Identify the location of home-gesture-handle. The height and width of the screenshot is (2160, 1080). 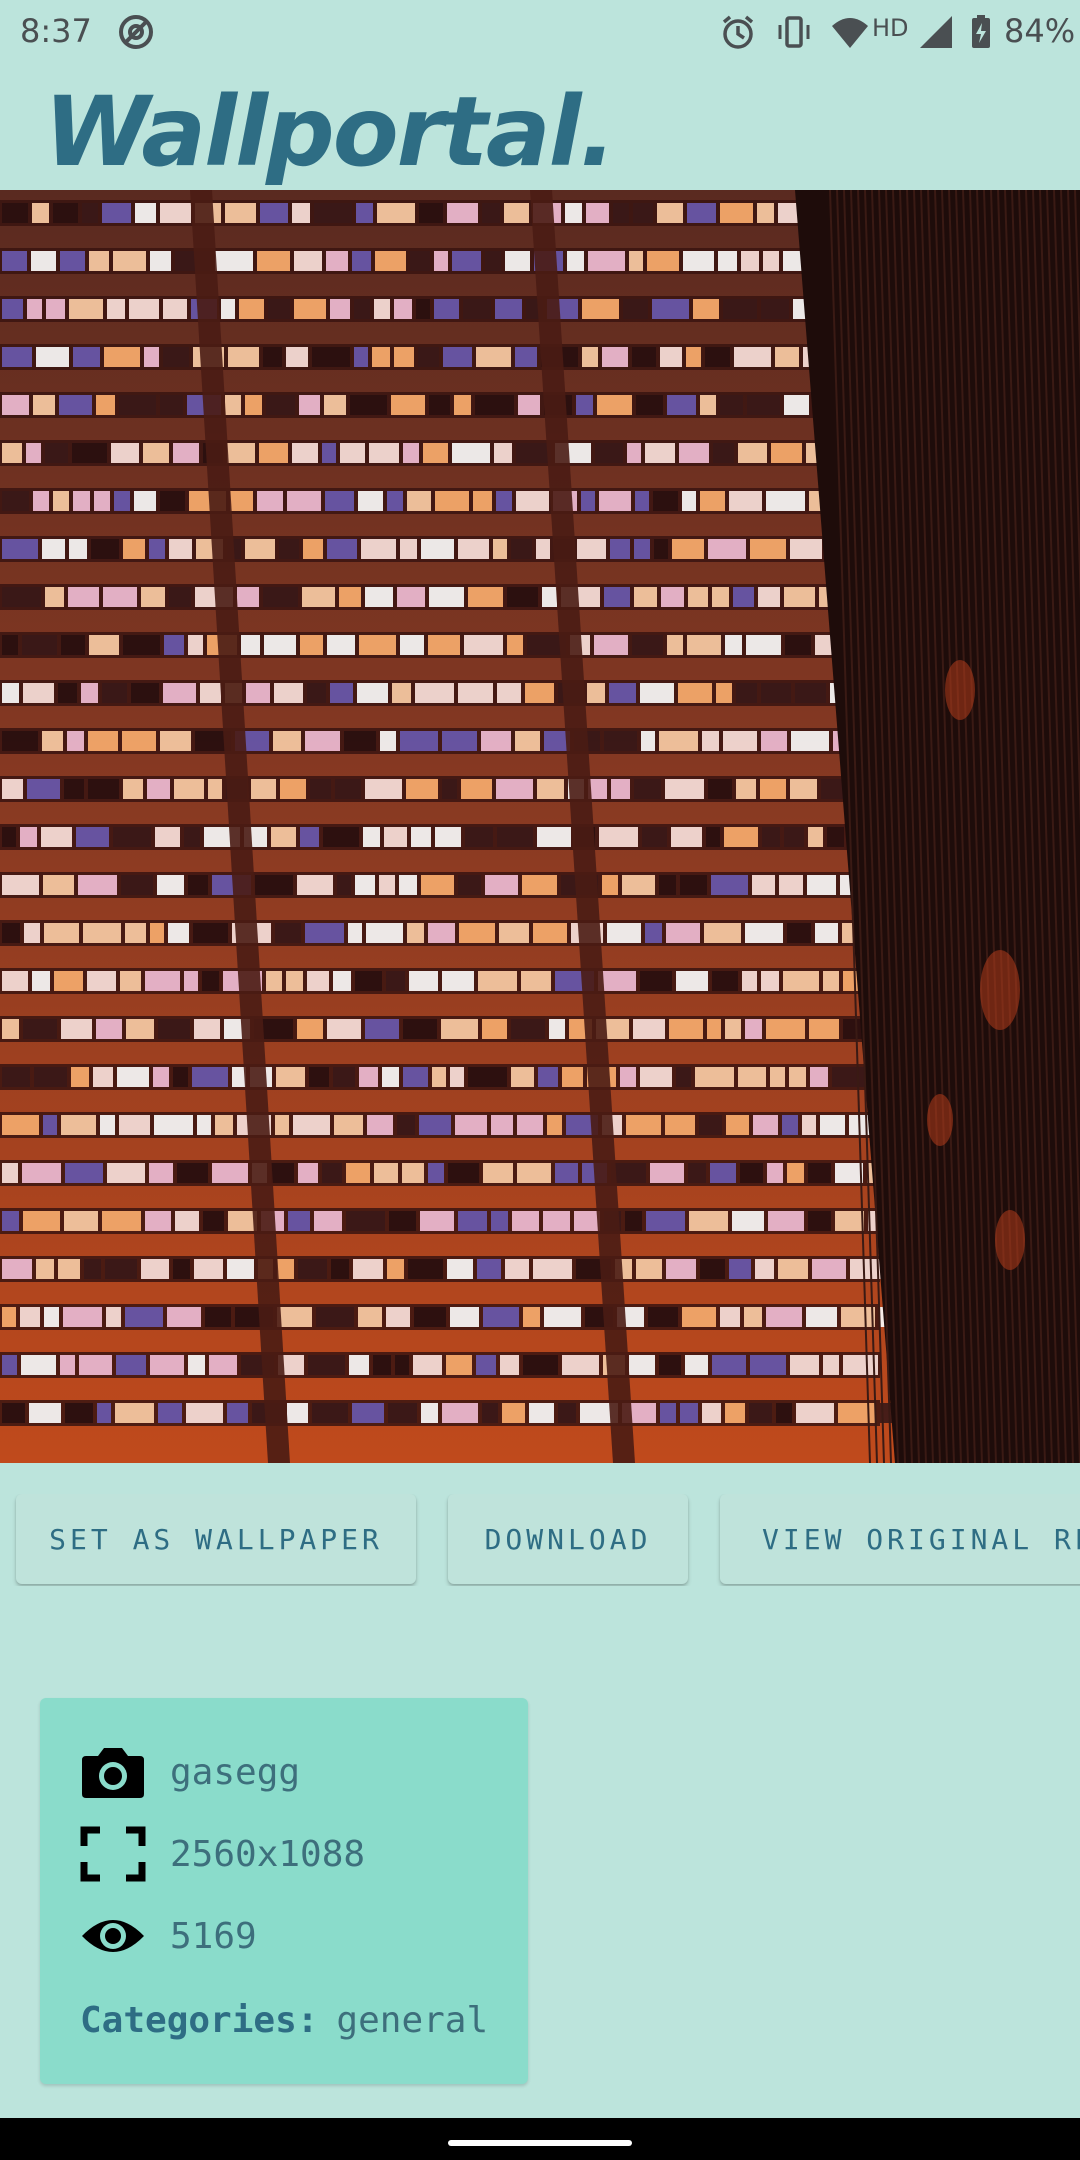
(540, 2143).